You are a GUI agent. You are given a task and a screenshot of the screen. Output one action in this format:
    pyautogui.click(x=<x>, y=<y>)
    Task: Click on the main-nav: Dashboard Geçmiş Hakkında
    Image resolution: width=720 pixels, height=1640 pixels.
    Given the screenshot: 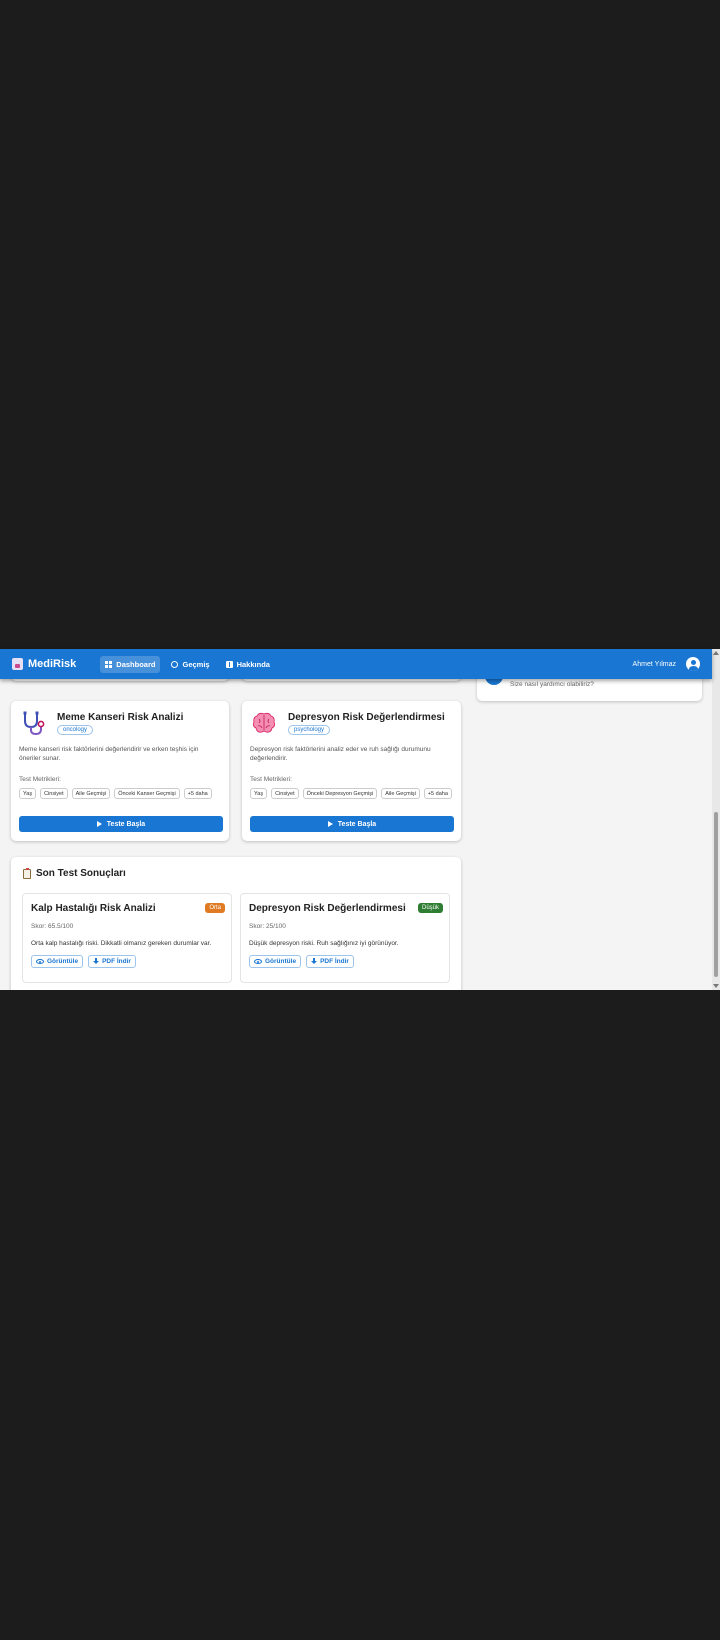 What is the action you would take?
    pyautogui.click(x=187, y=664)
    